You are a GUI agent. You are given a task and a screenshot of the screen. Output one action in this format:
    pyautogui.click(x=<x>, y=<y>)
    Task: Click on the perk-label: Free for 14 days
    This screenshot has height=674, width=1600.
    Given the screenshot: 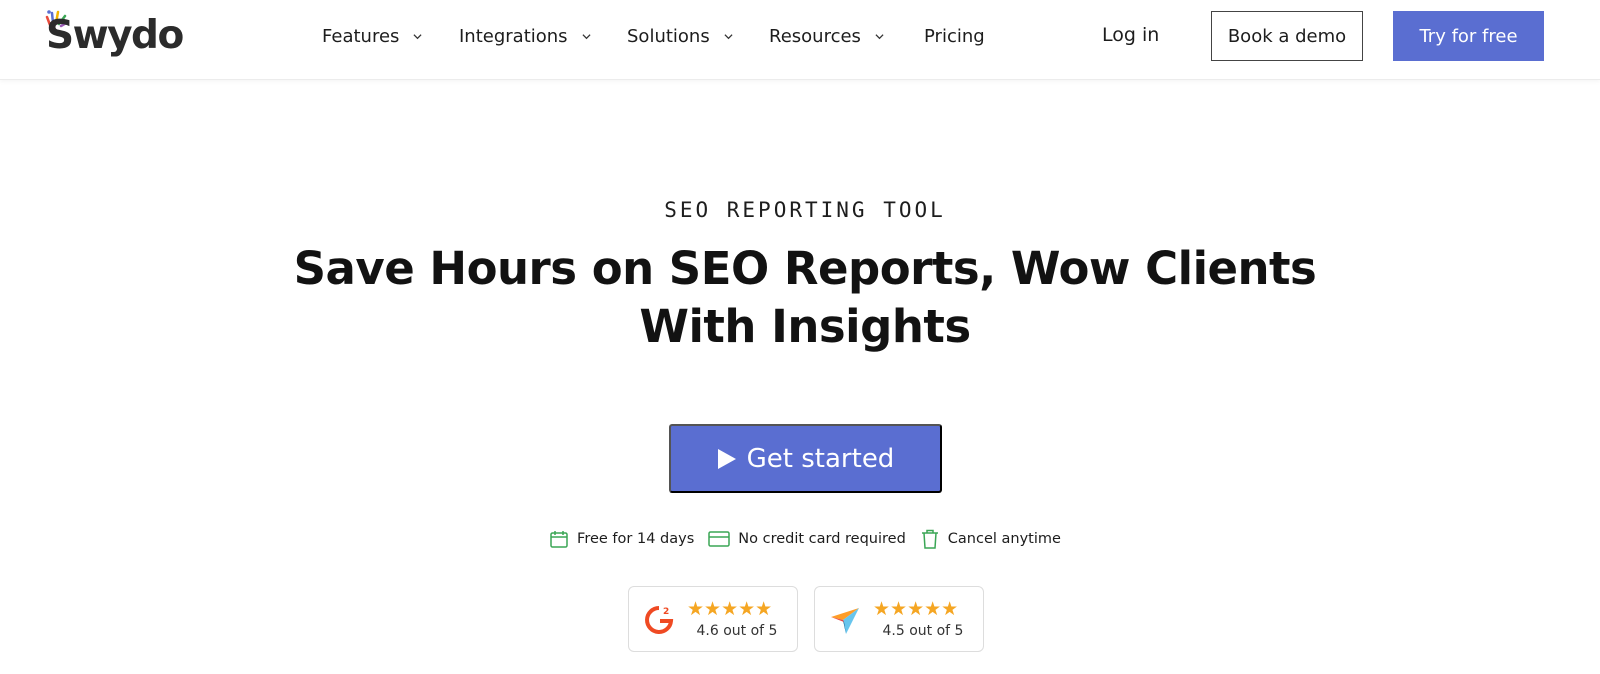 What is the action you would take?
    pyautogui.click(x=636, y=539)
    